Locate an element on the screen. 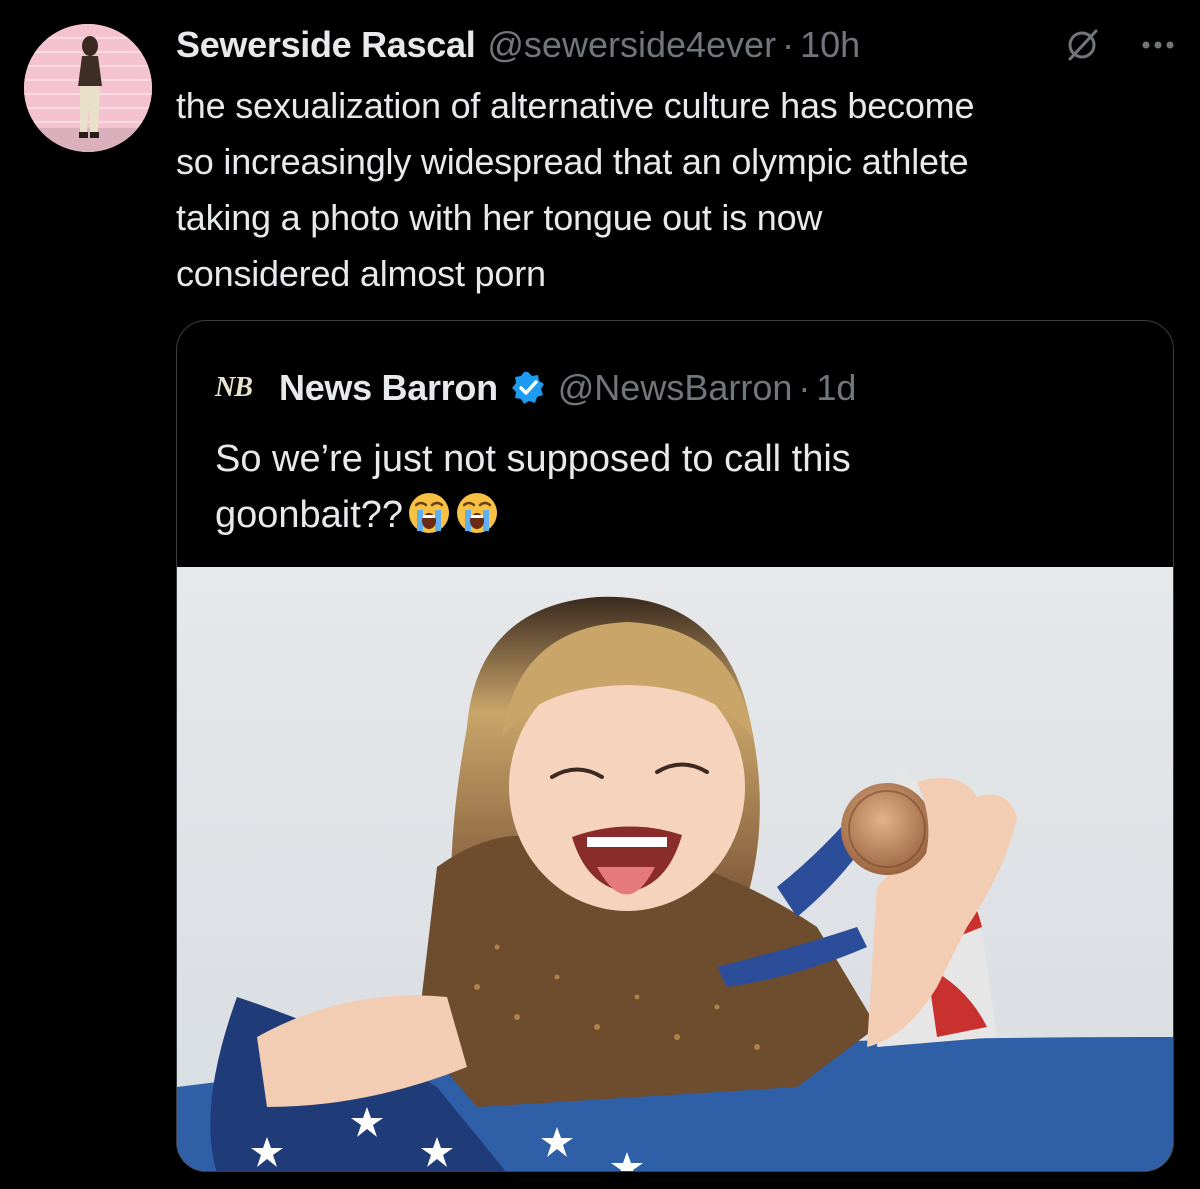 This screenshot has height=1189, width=1200. avatar-image is located at coordinates (88, 88).